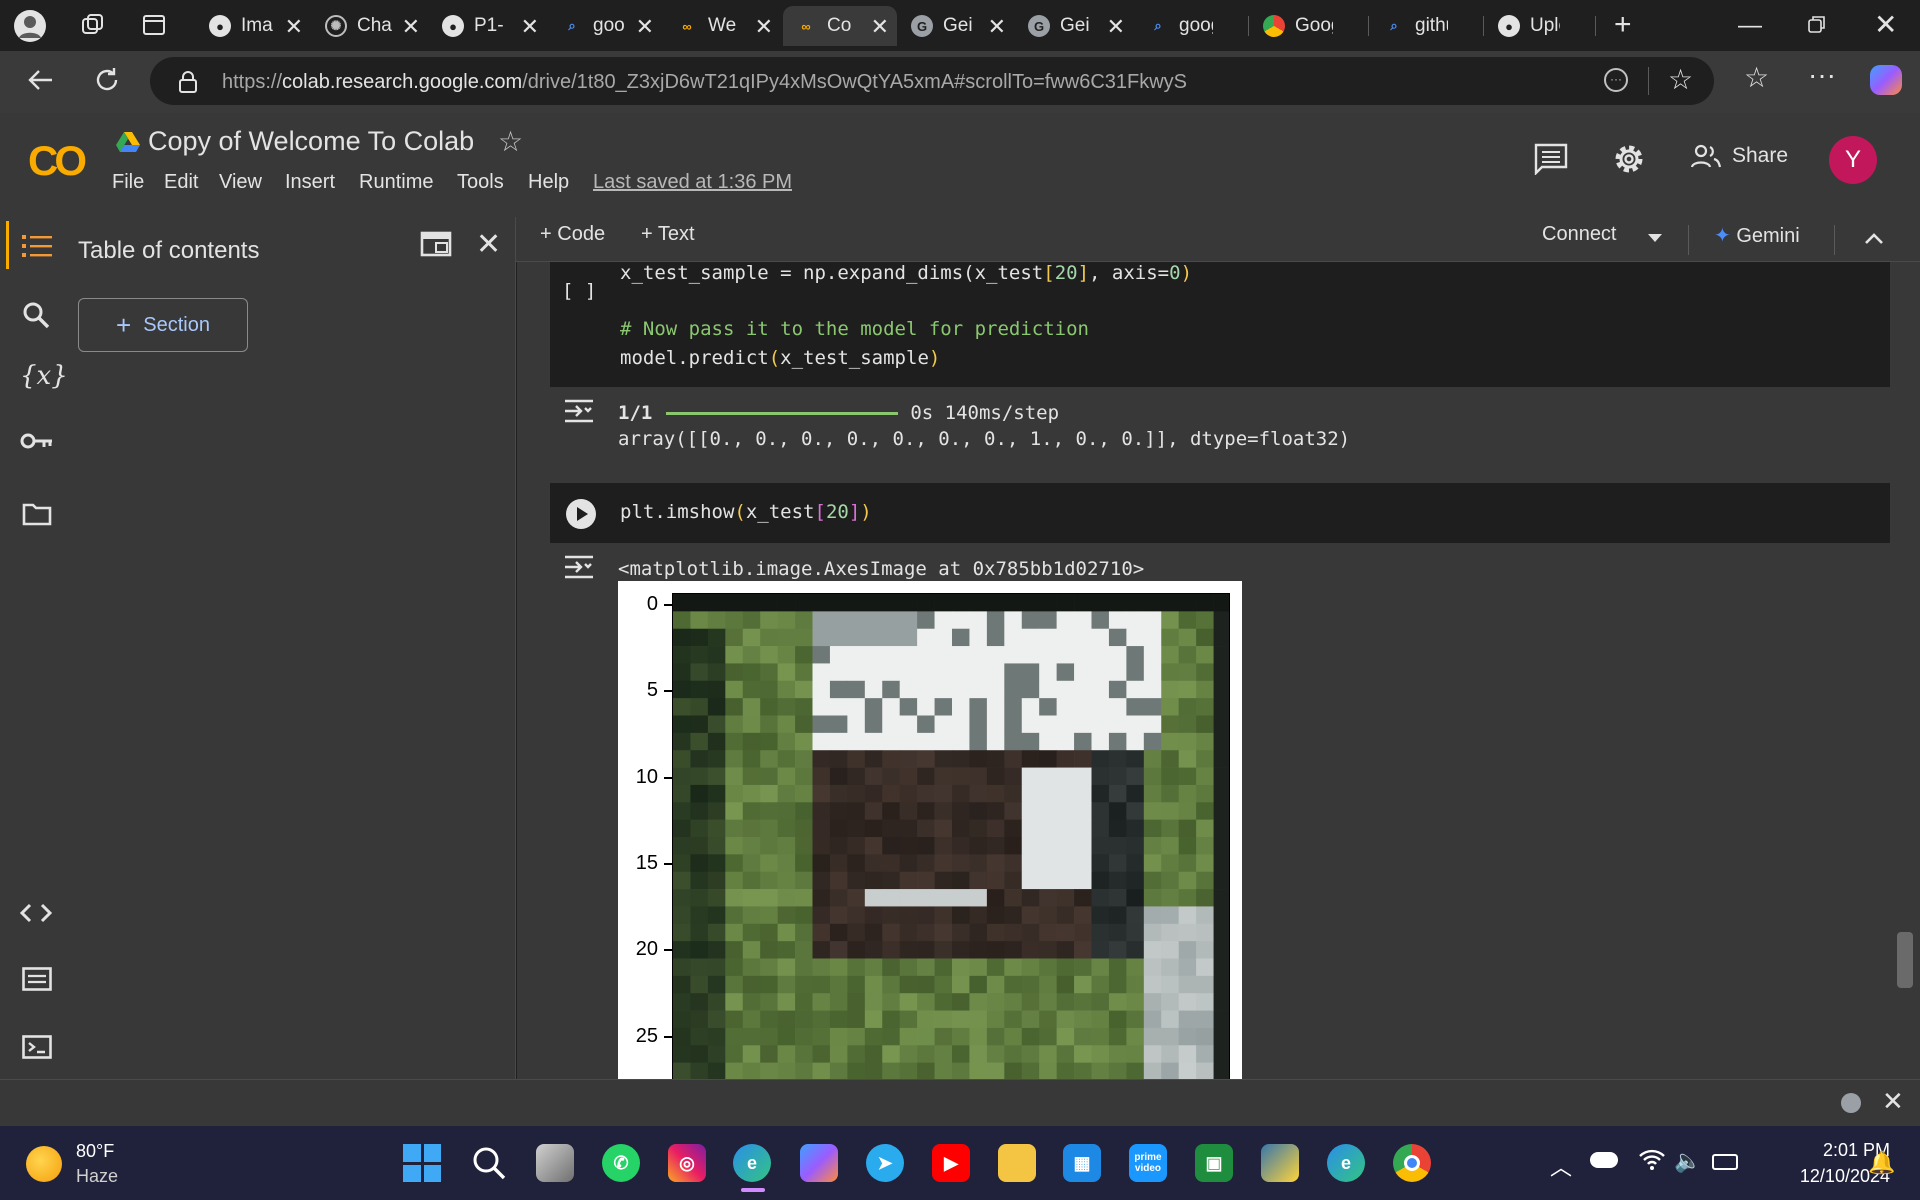  What do you see at coordinates (819, 1163) in the screenshot?
I see `copilot-taskbar-icon` at bounding box center [819, 1163].